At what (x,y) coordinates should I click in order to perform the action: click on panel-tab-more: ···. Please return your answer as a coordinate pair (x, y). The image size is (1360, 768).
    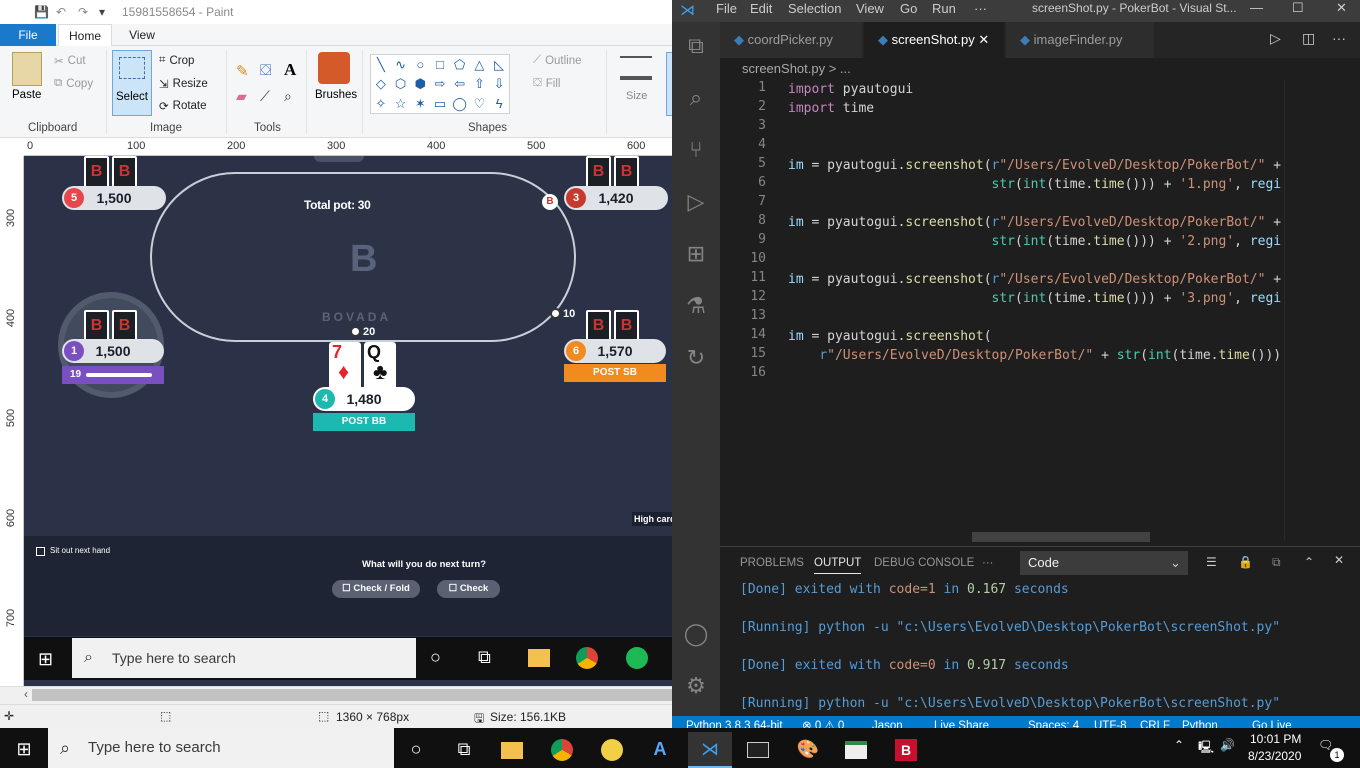
    Looking at the image, I should click on (988, 563).